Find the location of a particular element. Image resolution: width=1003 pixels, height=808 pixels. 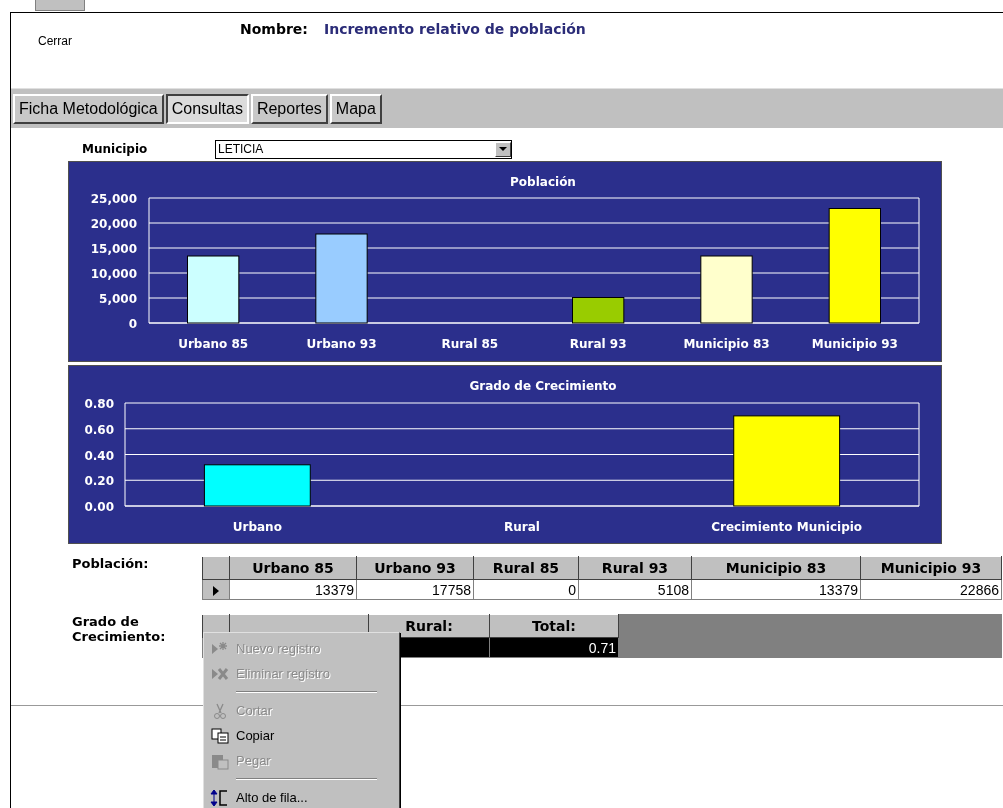

category-label: Crecimiento Municipio is located at coordinates (787, 527).